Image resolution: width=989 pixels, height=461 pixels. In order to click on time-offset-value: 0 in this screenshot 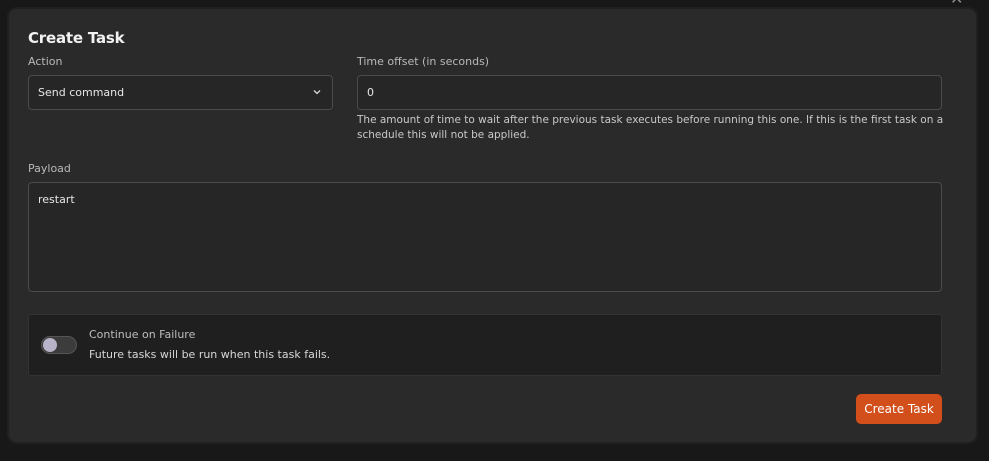, I will do `click(370, 92)`.